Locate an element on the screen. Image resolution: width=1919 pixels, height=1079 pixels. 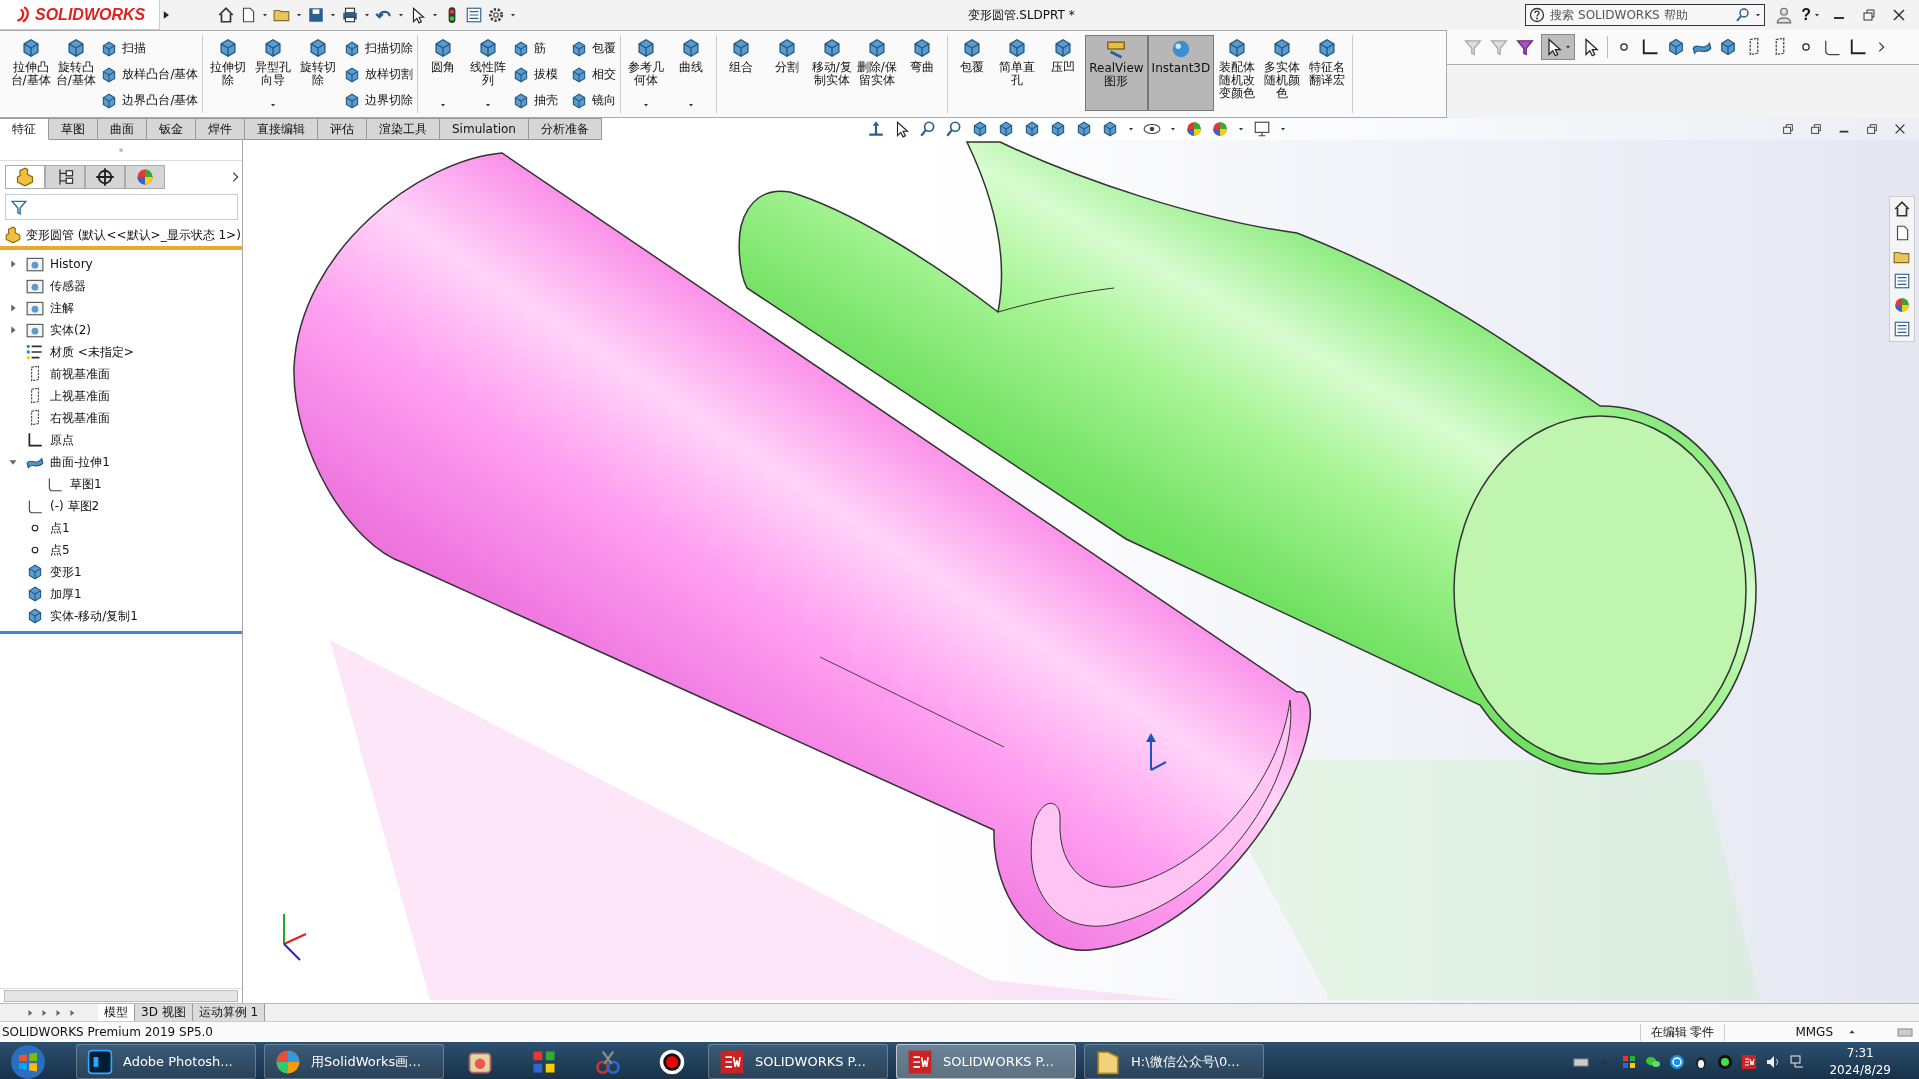
tree-item: 草图1 is located at coordinates (86, 484).